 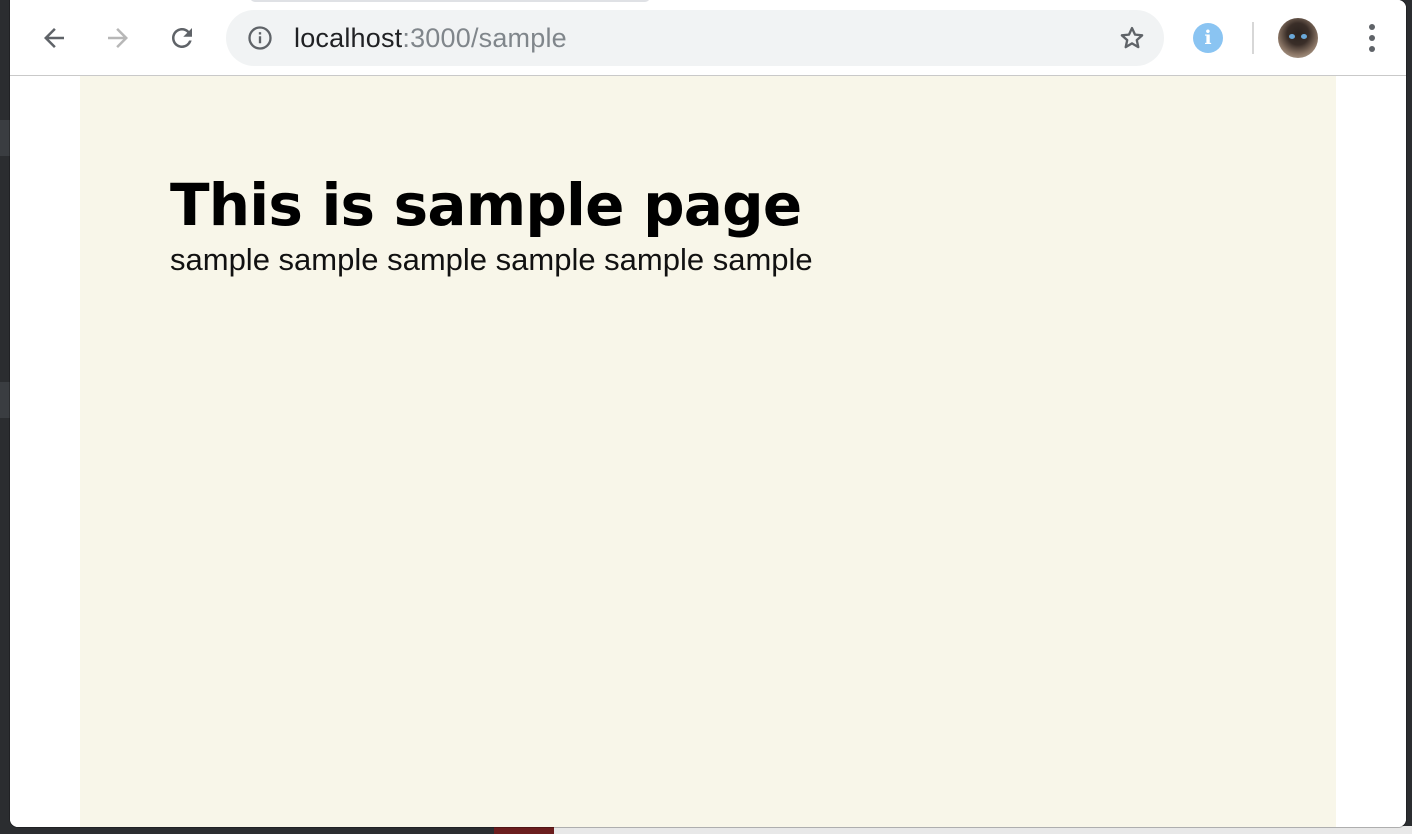 I want to click on reload-icon, so click(x=182, y=38).